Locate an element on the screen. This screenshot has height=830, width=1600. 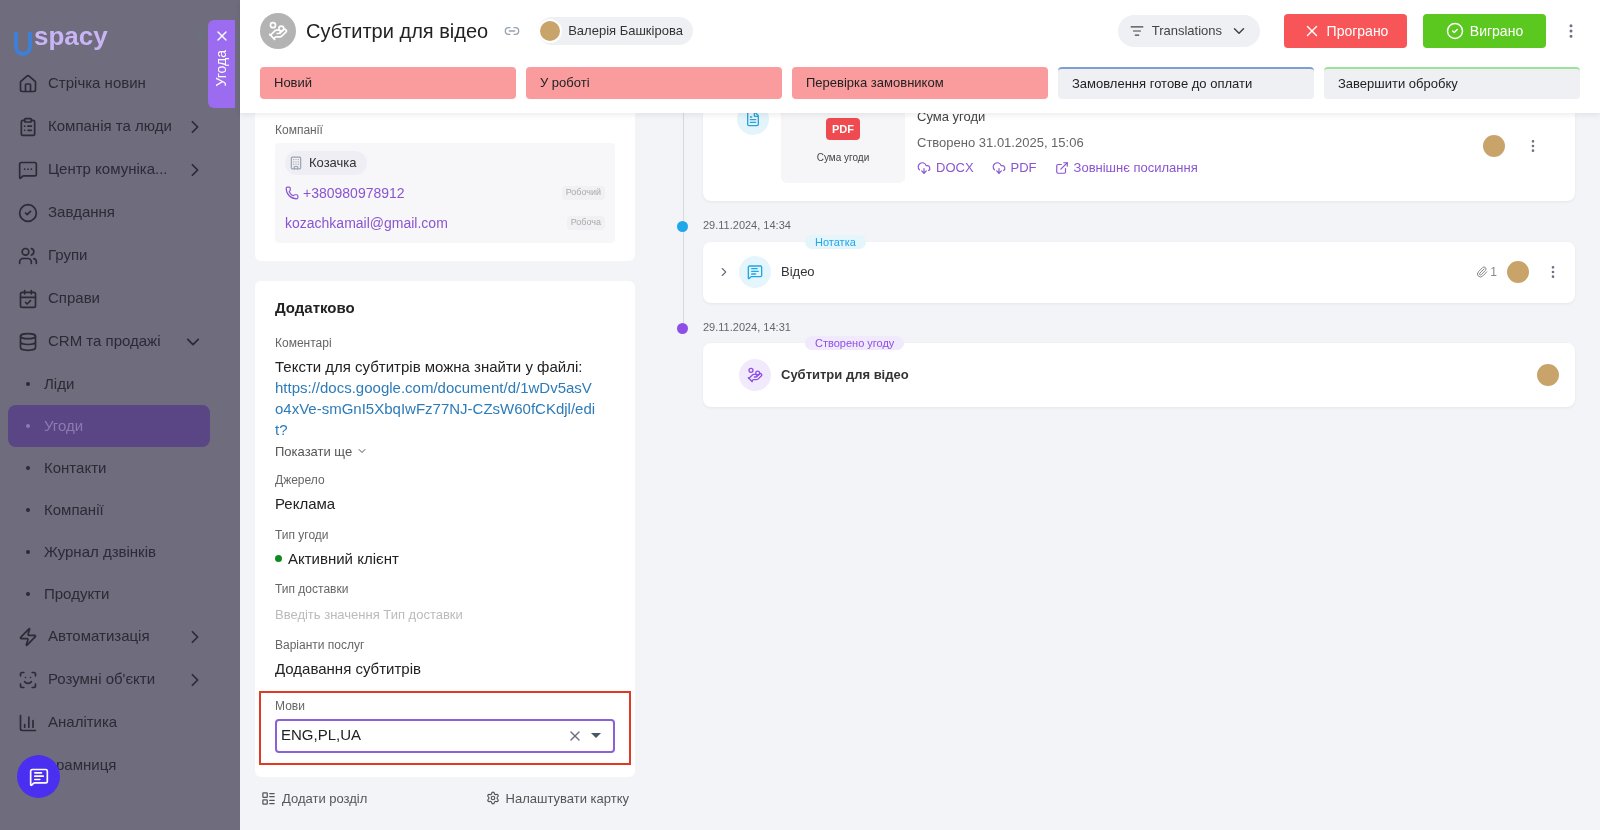
comment-link: https://docs.google.com/document/d/1wDv5asVo4xVe-smGnI5XbqIwFz77NJ-CZsW60fCKdjl/edit? is located at coordinates (436, 408).